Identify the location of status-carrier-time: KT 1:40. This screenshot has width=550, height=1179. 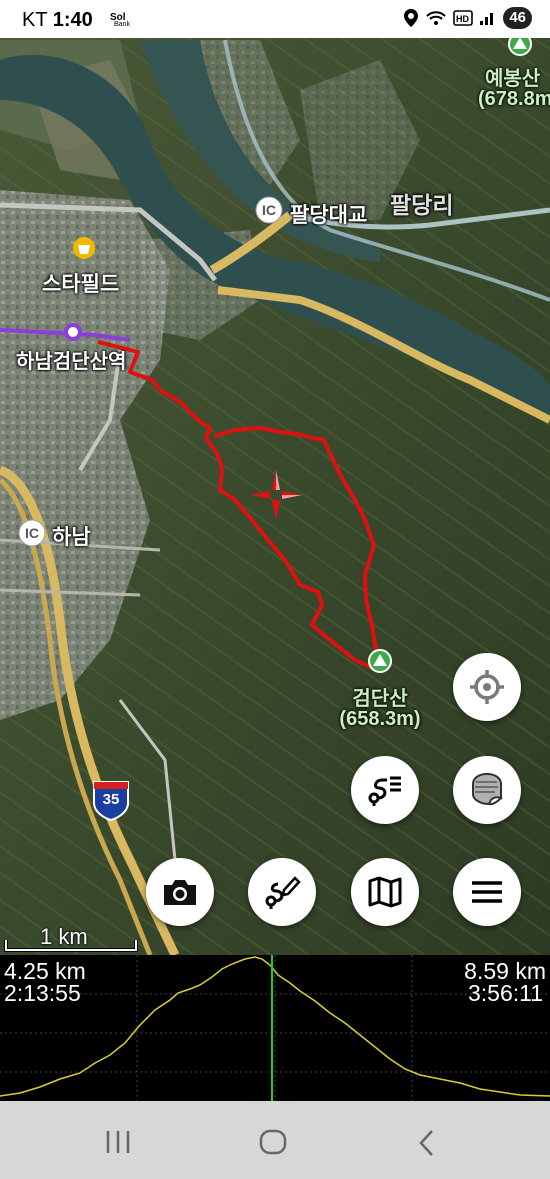
(57, 20).